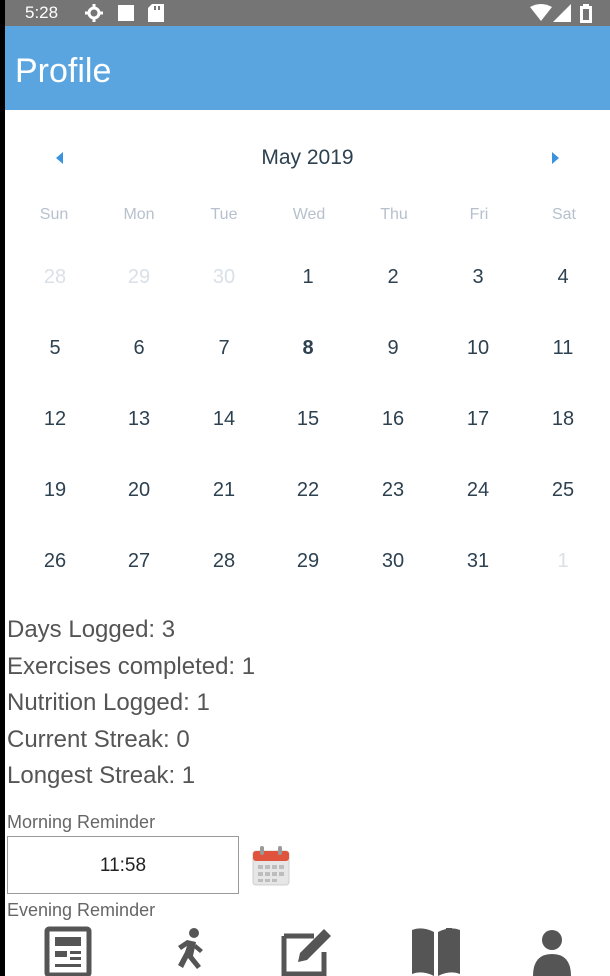  What do you see at coordinates (81, 910) in the screenshot?
I see `evening-reminder-label: Evening Reminder` at bounding box center [81, 910].